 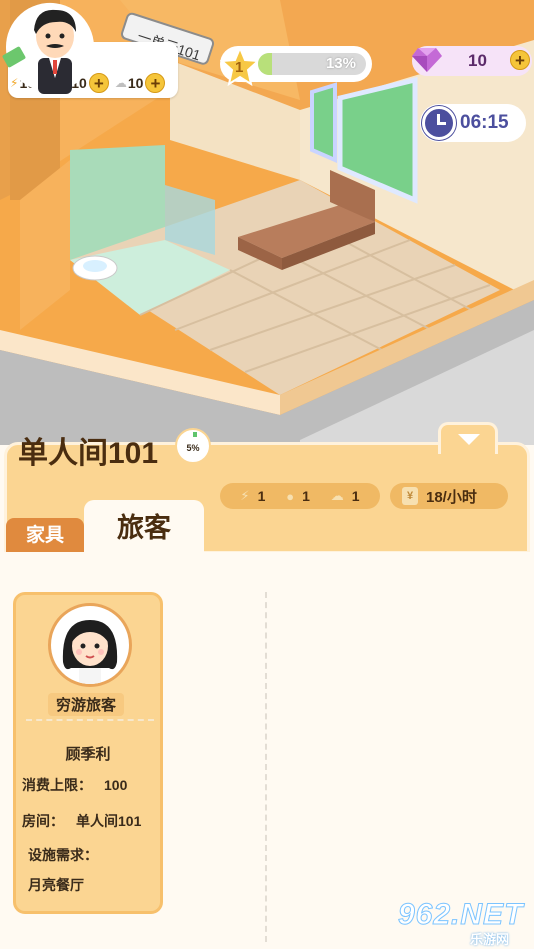 I want to click on guest-card: 穷游旅客 顾季利 消费上限： 100 房间： 单人间101 设施需求： 月亮餐厅, so click(x=88, y=753).